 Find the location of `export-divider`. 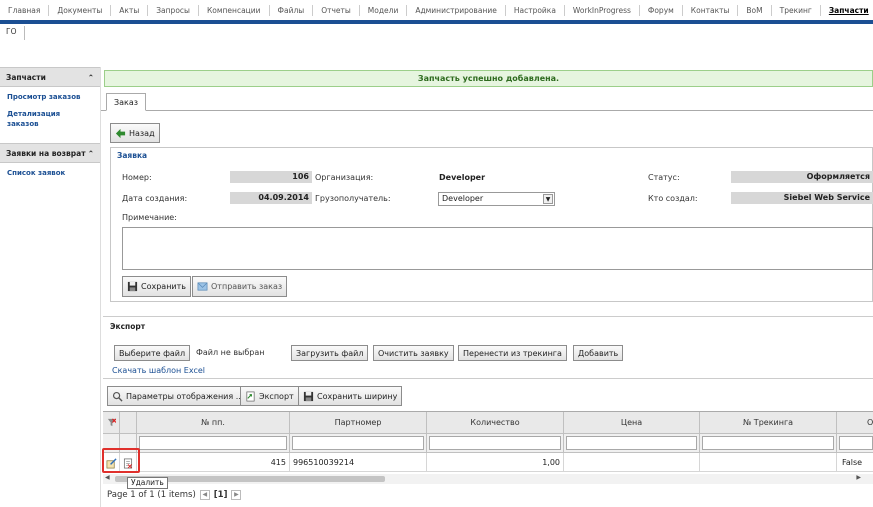

export-divider is located at coordinates (488, 378).